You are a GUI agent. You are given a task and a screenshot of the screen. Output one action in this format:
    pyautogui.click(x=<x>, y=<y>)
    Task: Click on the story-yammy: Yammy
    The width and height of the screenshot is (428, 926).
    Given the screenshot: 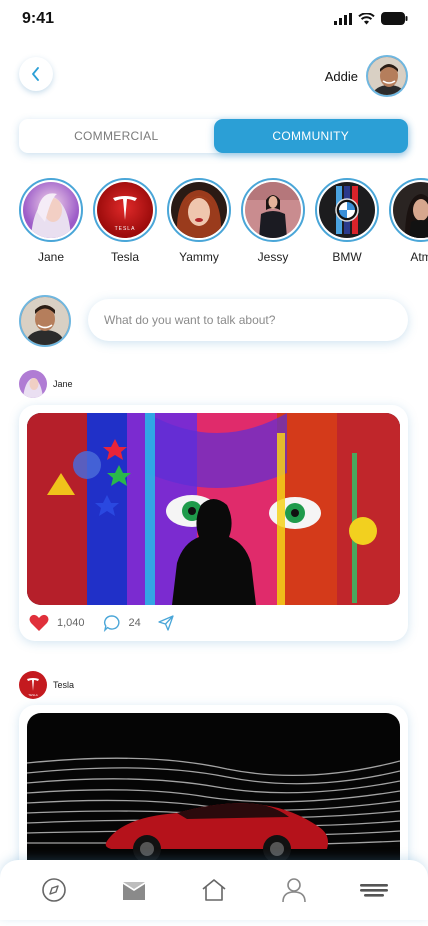 What is the action you would take?
    pyautogui.click(x=199, y=221)
    